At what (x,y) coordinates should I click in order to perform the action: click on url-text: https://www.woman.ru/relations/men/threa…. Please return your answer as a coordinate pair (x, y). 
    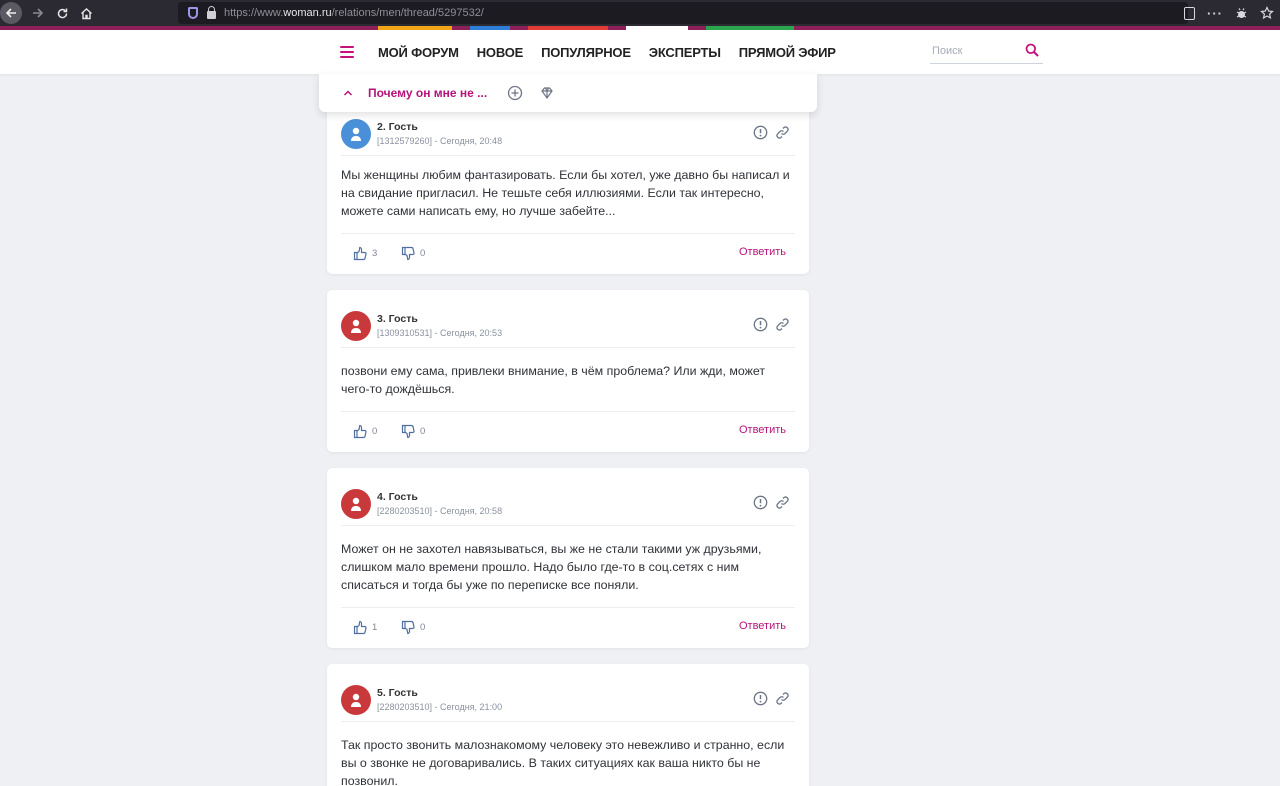
    Looking at the image, I should click on (354, 13).